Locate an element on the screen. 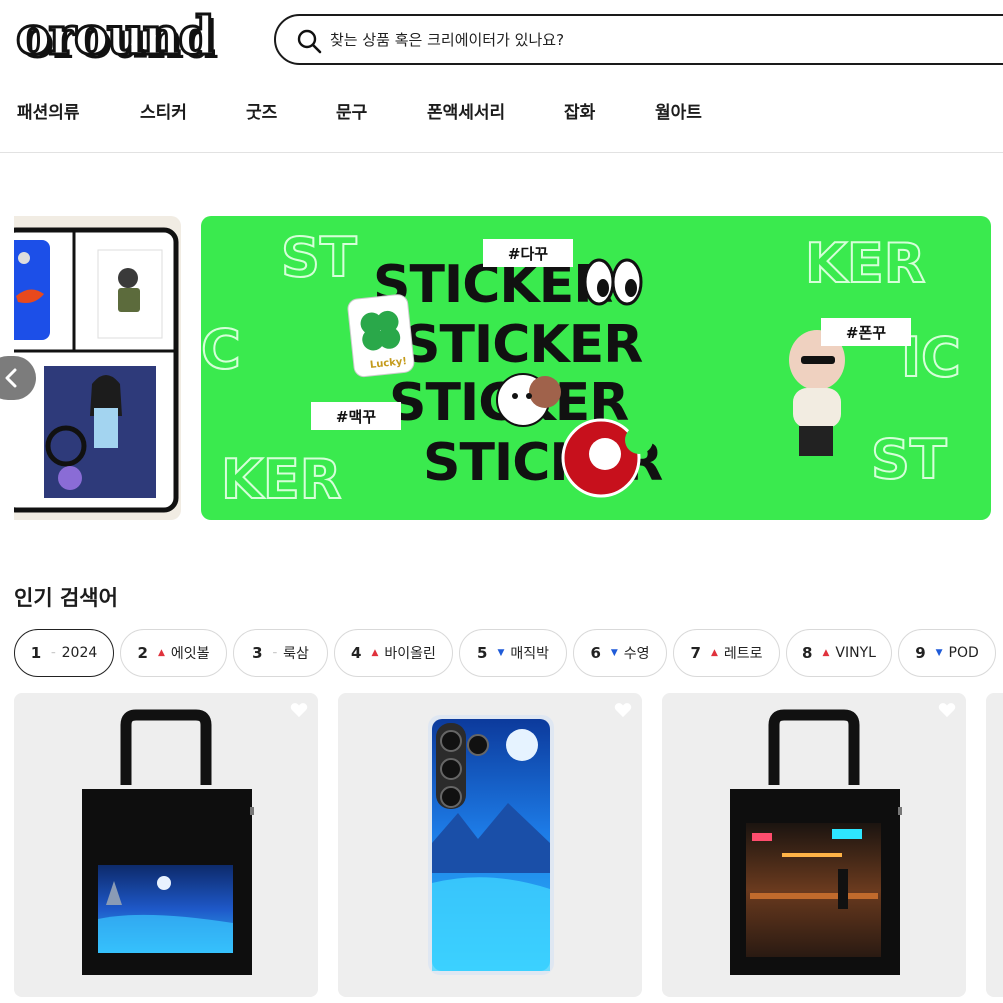  carousel-prev-button is located at coordinates (18, 378).